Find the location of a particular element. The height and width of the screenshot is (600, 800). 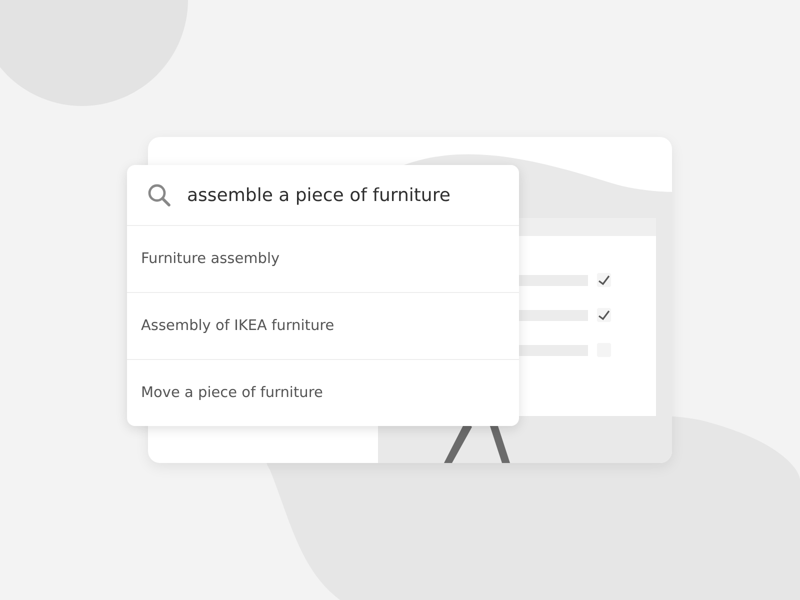

suggestion-item: Move a piece of furniture is located at coordinates (323, 393).